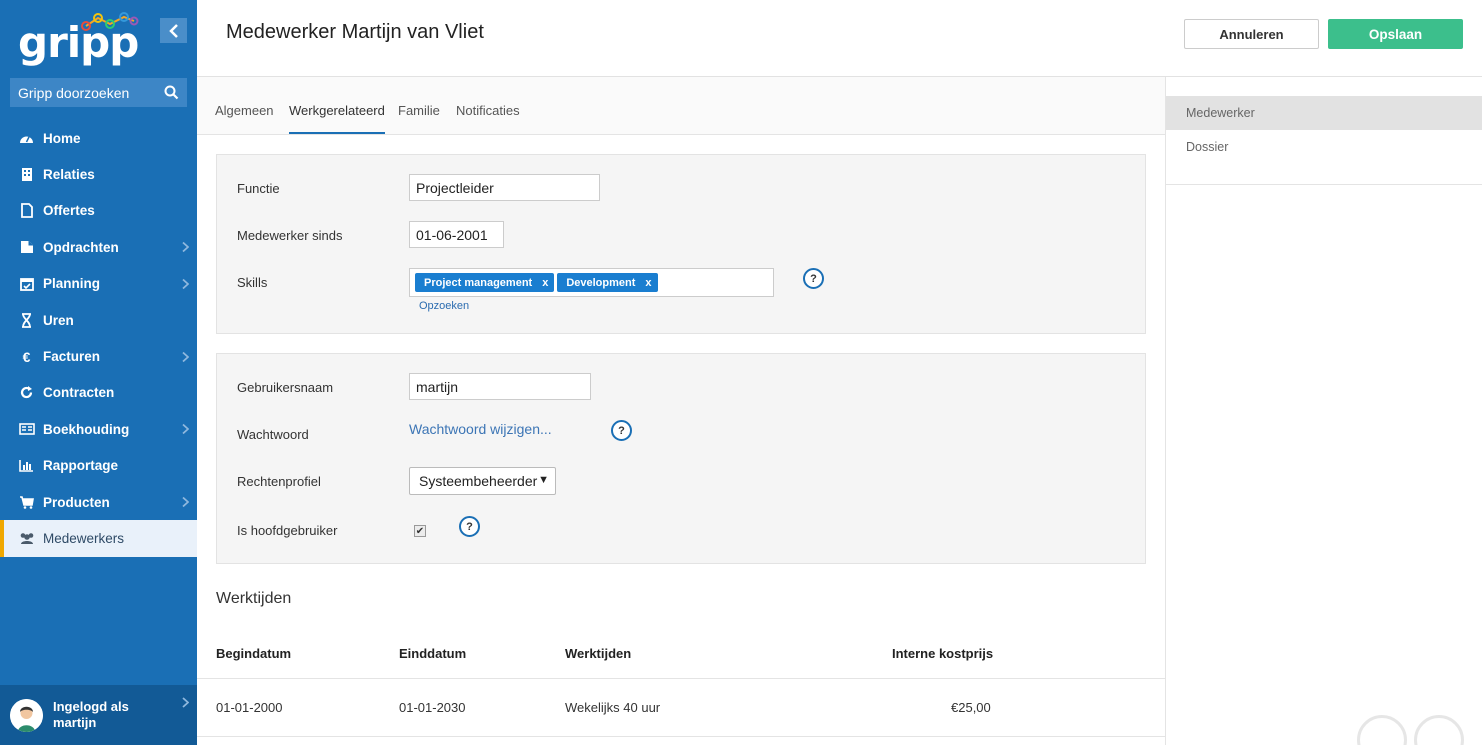 The height and width of the screenshot is (745, 1482). I want to click on nav-item-opdrachten: Opdrachten, so click(98, 247).